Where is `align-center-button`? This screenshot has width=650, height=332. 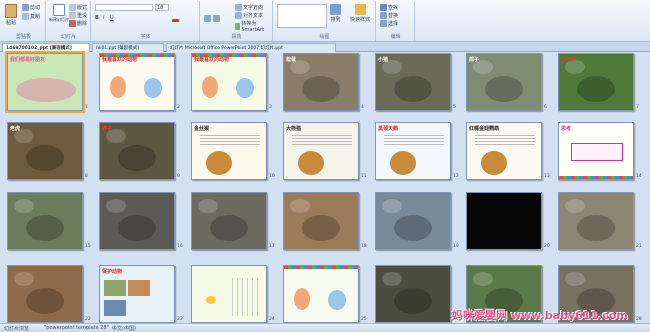 align-center-button is located at coordinates (216, 18).